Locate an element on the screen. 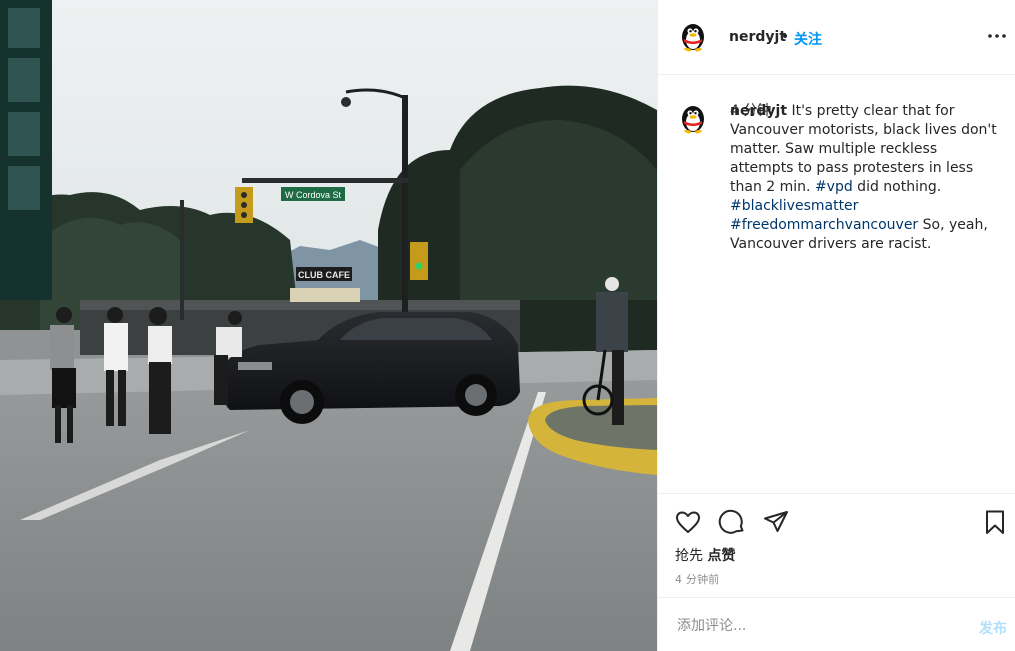 The width and height of the screenshot is (1015, 651). post-header: nerdyjt • 关注 is located at coordinates (836, 37).